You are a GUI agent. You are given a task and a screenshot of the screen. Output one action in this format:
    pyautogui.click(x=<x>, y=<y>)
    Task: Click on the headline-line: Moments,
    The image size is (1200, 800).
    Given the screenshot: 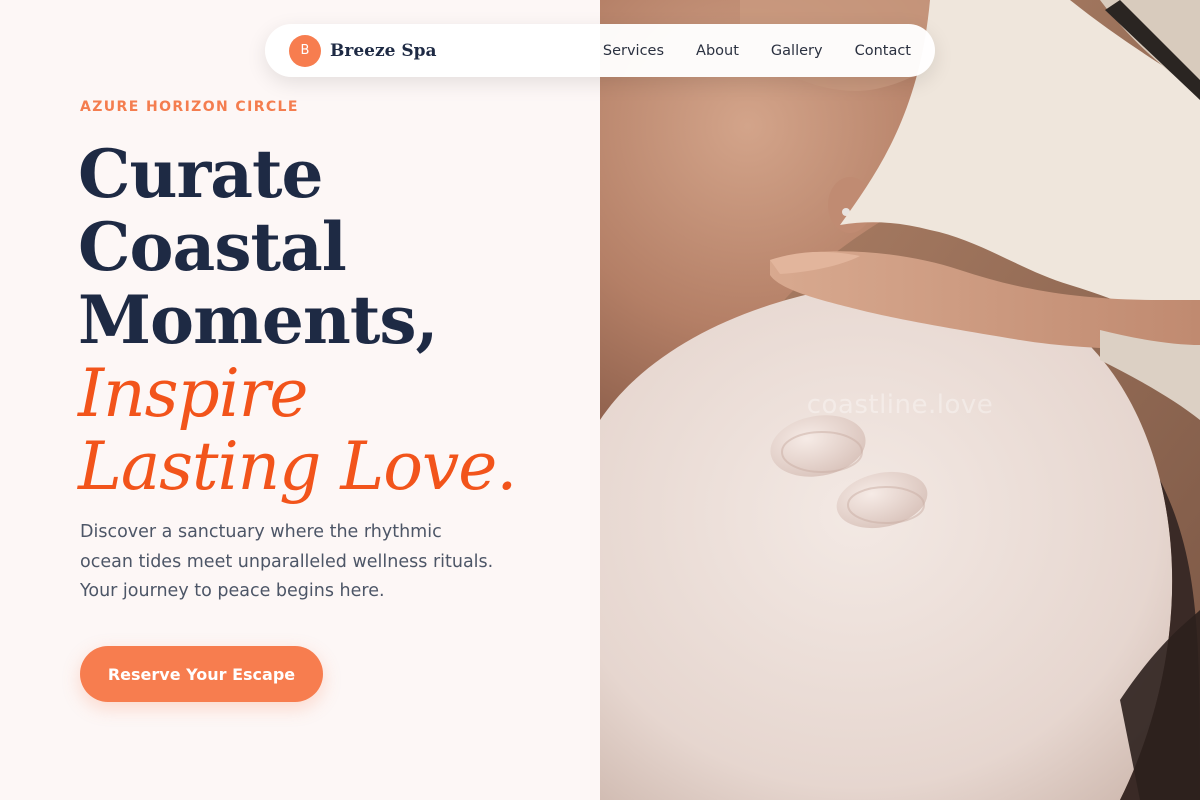 What is the action you would take?
    pyautogui.click(x=258, y=320)
    